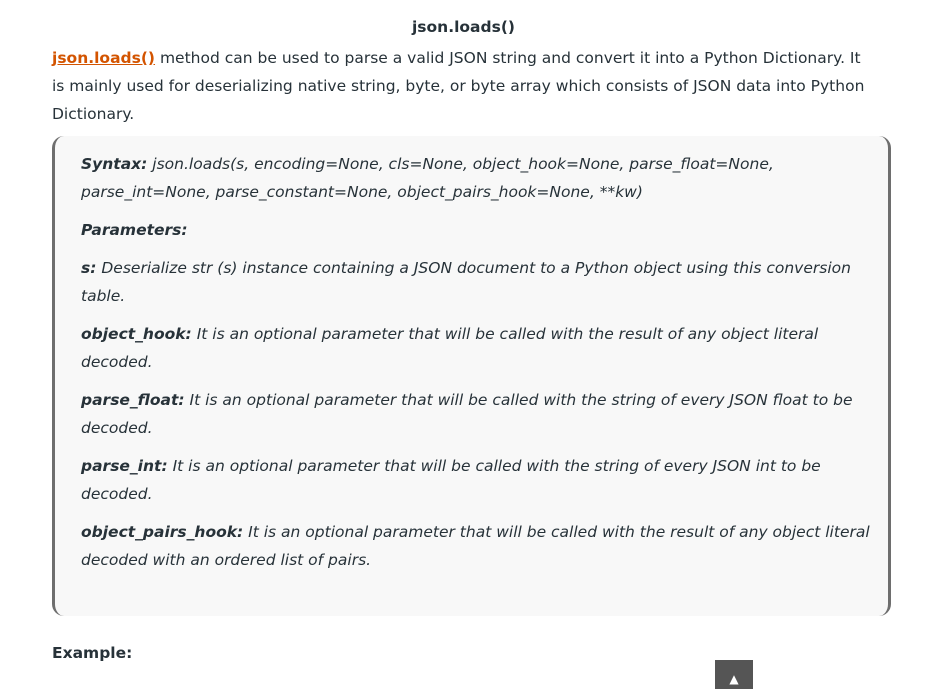  I want to click on scroll-to-top-button: ▲, so click(734, 674).